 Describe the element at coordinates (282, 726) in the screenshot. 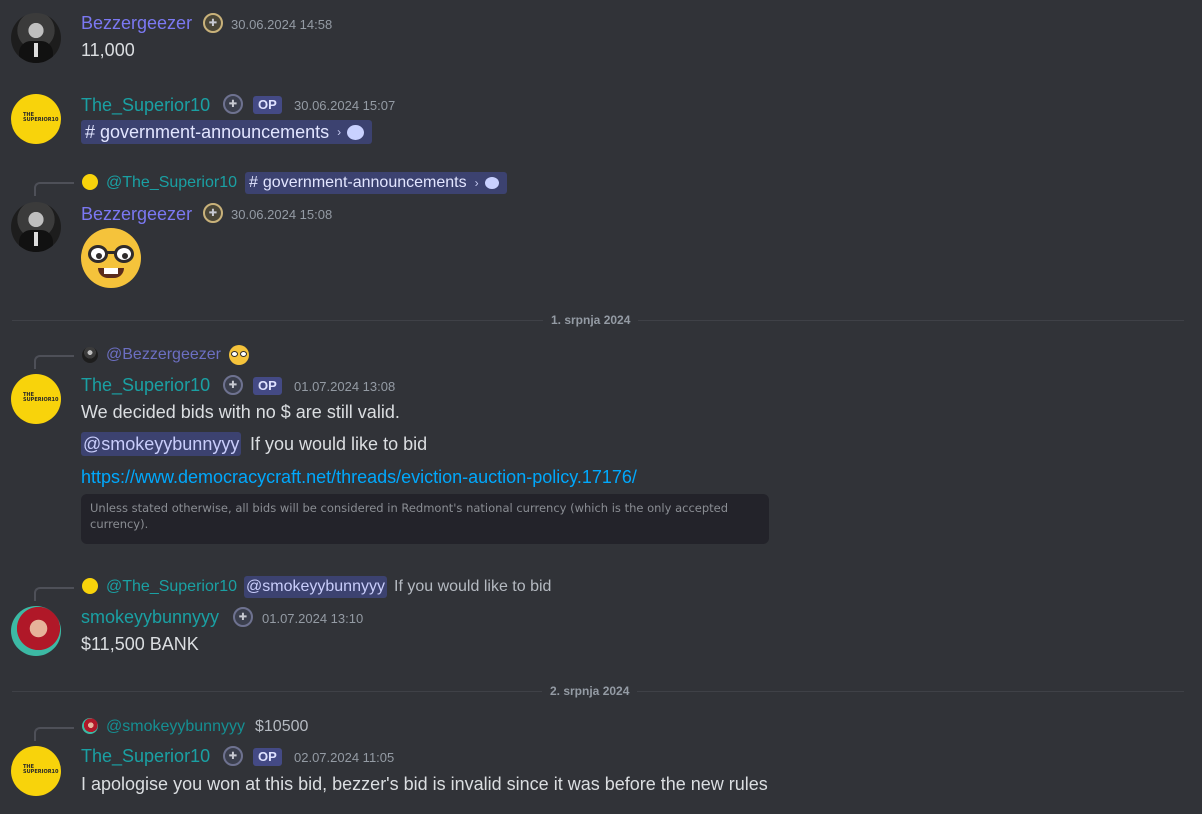

I see `reply-preview-text: $10500` at that location.